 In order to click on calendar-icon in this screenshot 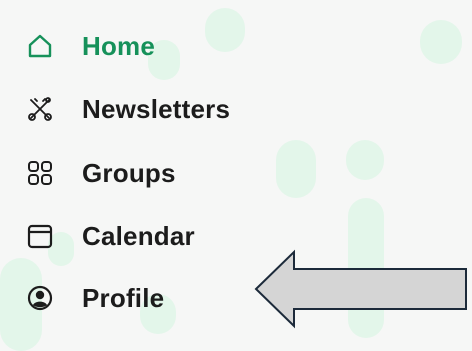, I will do `click(40, 236)`.